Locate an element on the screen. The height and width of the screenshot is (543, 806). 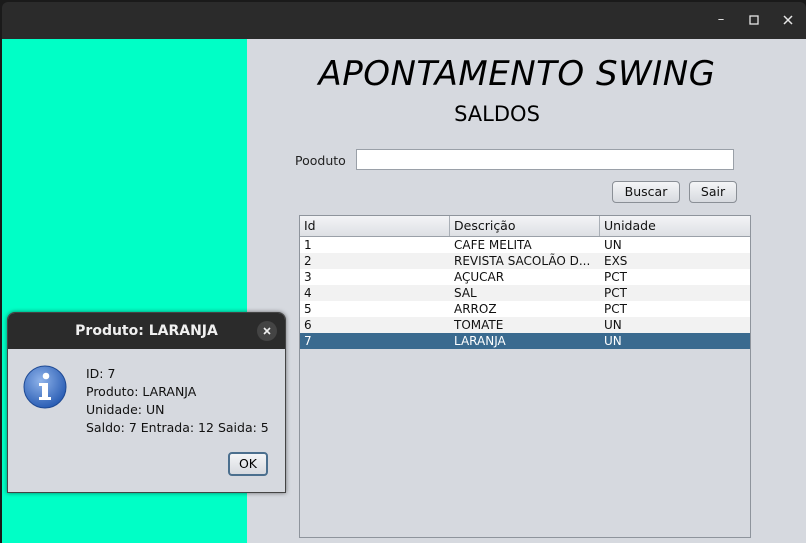
exit-button: Sair is located at coordinates (713, 192).